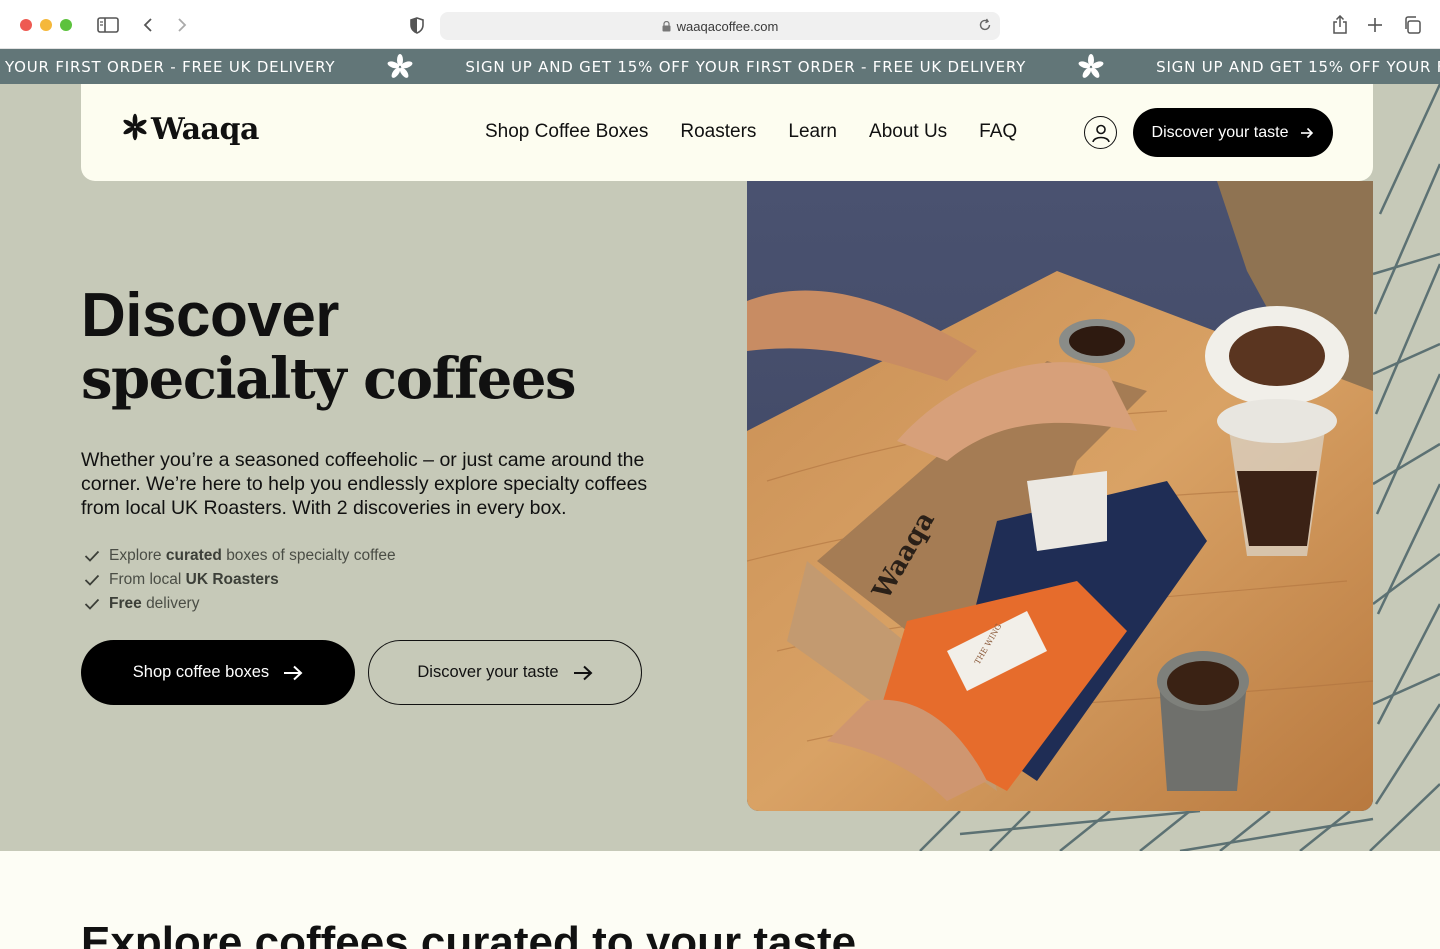  Describe the element at coordinates (566, 132) in the screenshot. I see `nav-link-shop-coffee-boxes: Shop Coffee Boxes` at that location.